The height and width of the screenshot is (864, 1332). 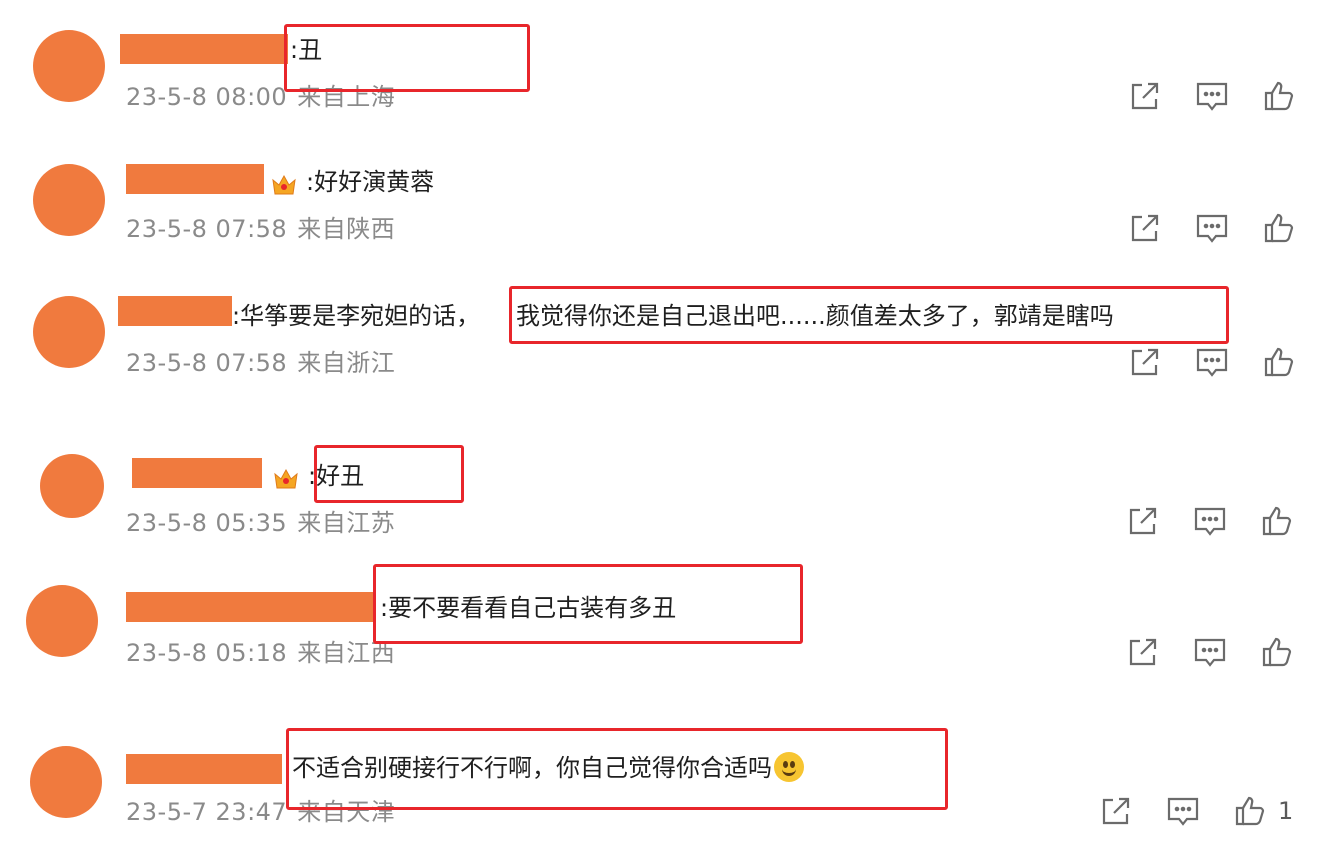 I want to click on comment-text: :好好演黄蓉, so click(x=370, y=182).